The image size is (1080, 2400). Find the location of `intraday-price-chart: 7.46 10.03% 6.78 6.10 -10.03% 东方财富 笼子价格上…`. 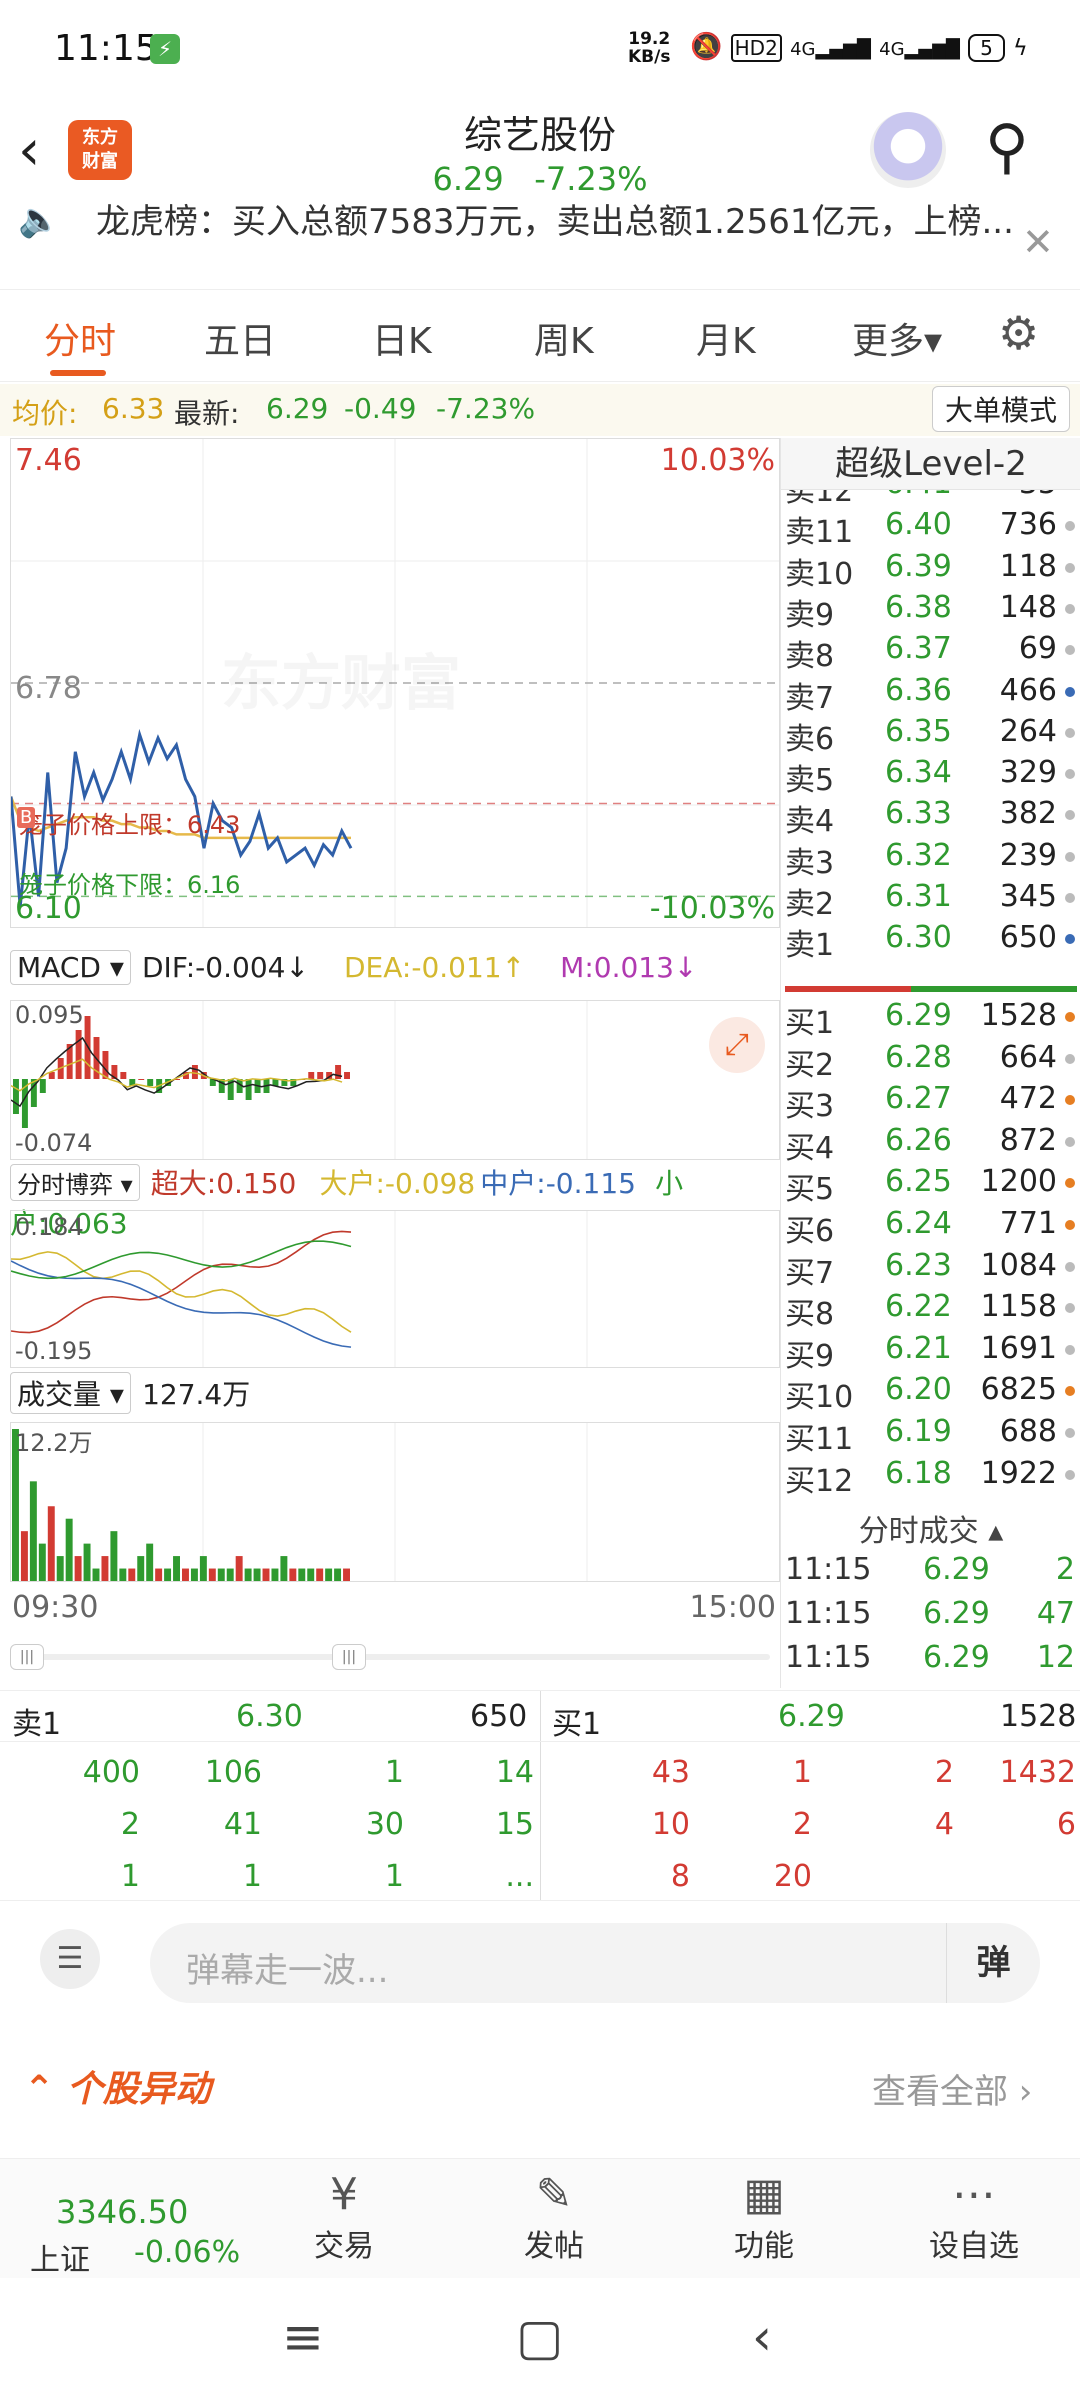

intraday-price-chart: 7.46 10.03% 6.78 6.10 -10.03% 东方财富 笼子价格上… is located at coordinates (395, 683).